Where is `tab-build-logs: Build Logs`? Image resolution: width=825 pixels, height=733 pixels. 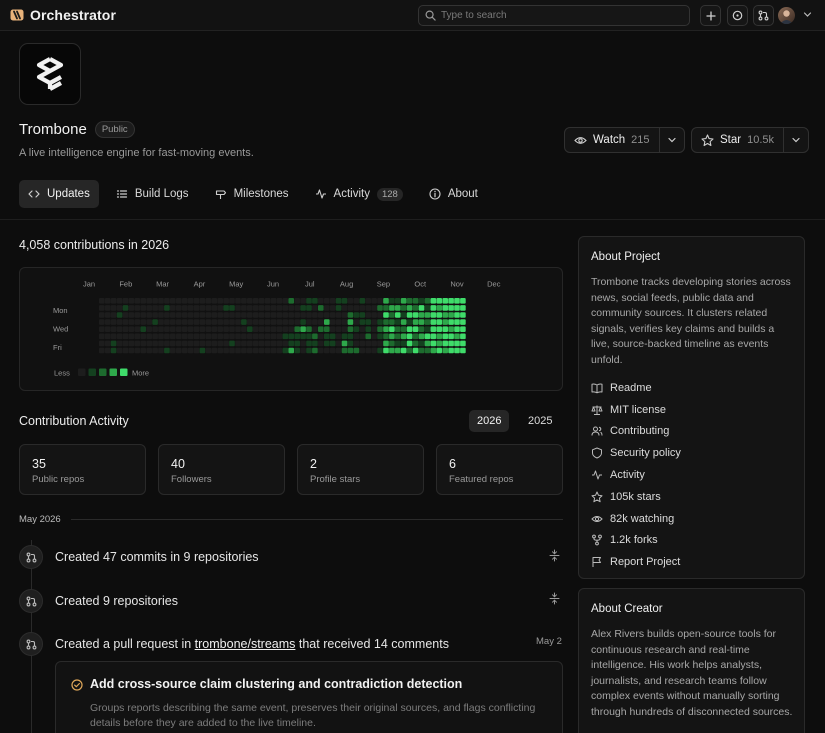
tab-build-logs: Build Logs is located at coordinates (152, 194).